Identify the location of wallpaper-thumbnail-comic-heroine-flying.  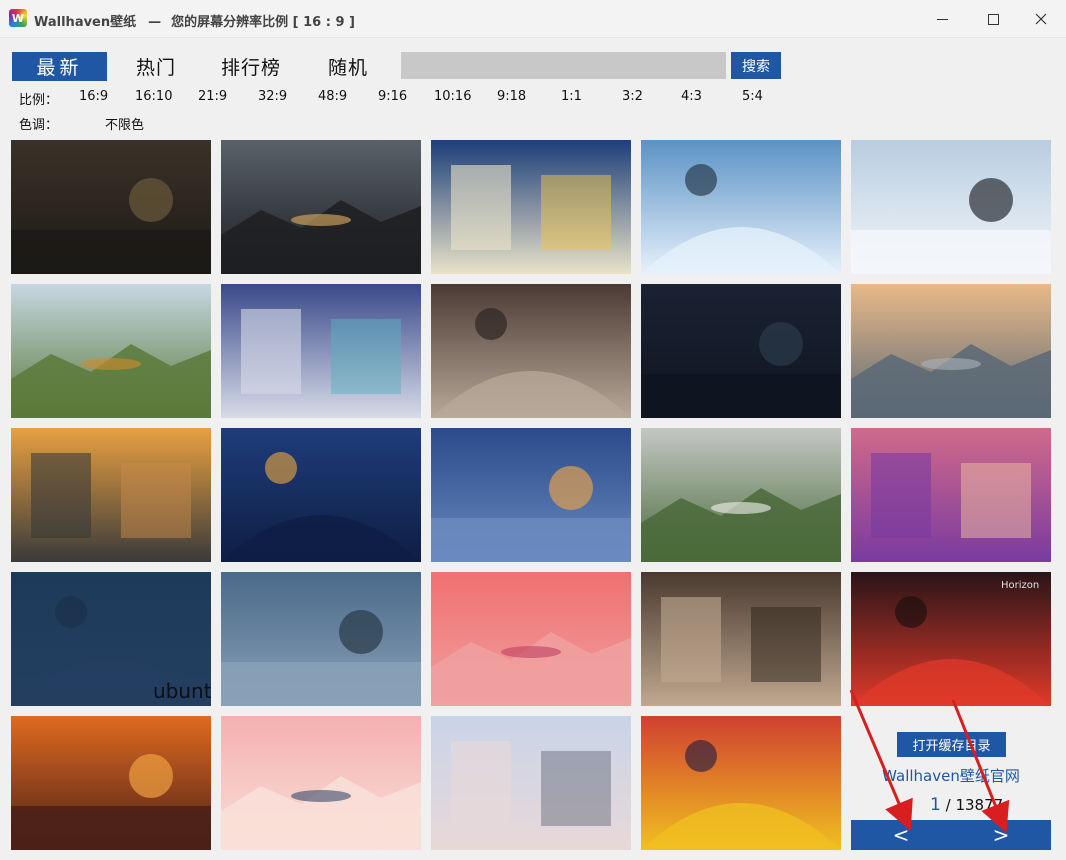
(531, 639).